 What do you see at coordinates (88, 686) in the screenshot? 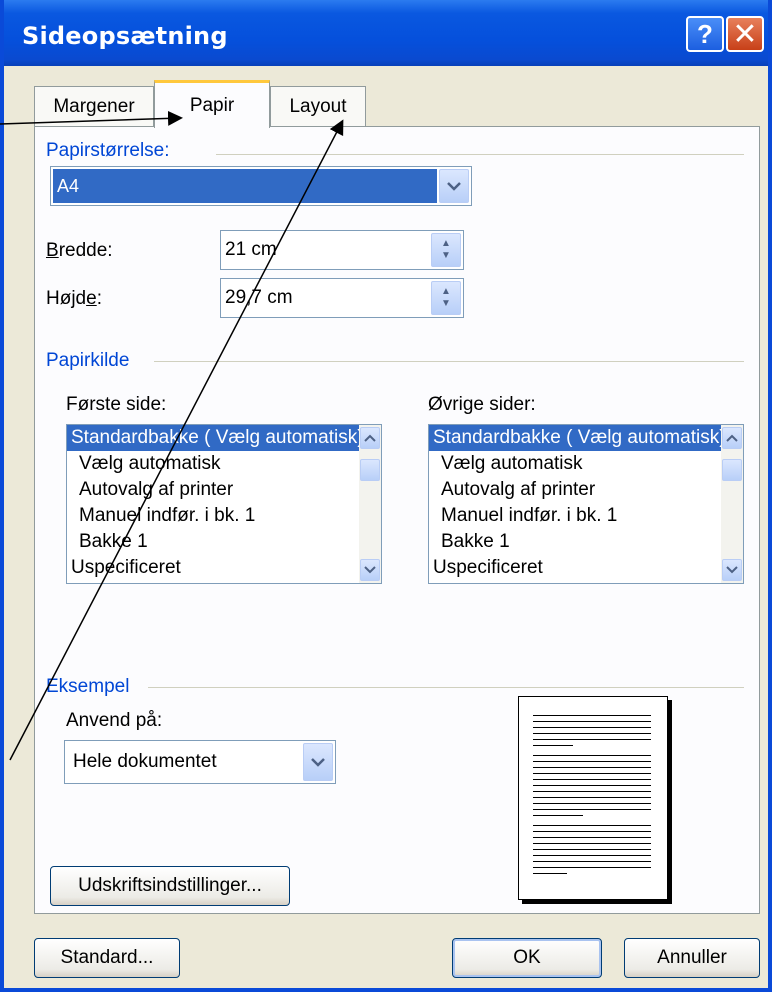
I see `preview-label: Eksempel` at bounding box center [88, 686].